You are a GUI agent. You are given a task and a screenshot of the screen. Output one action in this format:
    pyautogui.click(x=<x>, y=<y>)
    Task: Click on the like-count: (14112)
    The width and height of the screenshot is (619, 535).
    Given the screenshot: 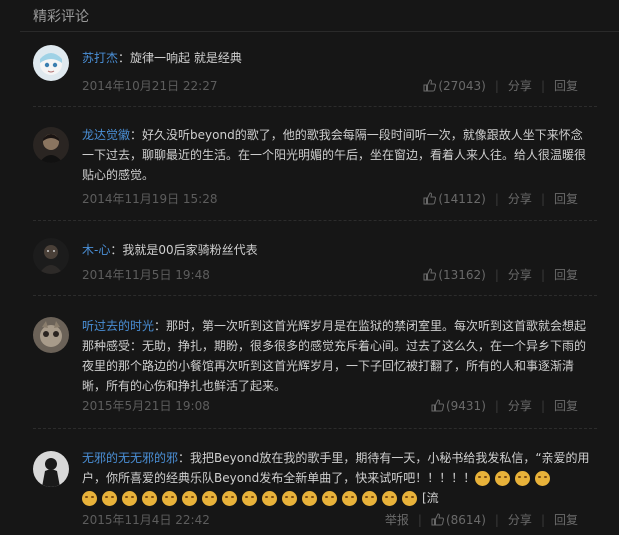 What is the action you would take?
    pyautogui.click(x=462, y=198)
    